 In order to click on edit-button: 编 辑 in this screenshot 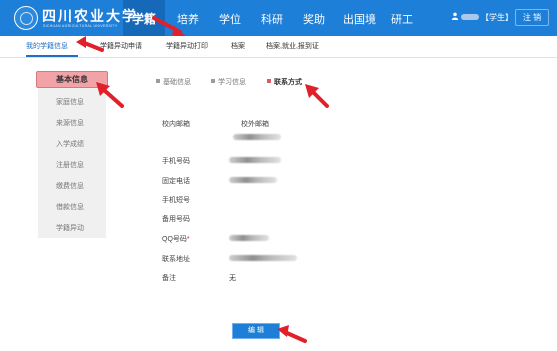, I will do `click(256, 331)`.